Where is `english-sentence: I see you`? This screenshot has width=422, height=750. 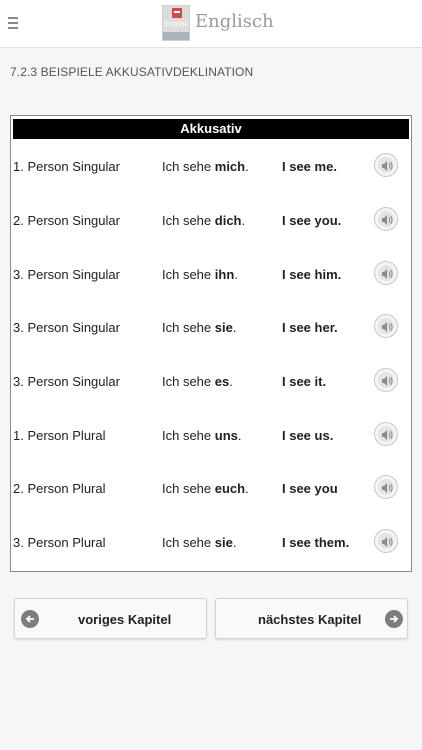
english-sentence: I see you is located at coordinates (310, 488).